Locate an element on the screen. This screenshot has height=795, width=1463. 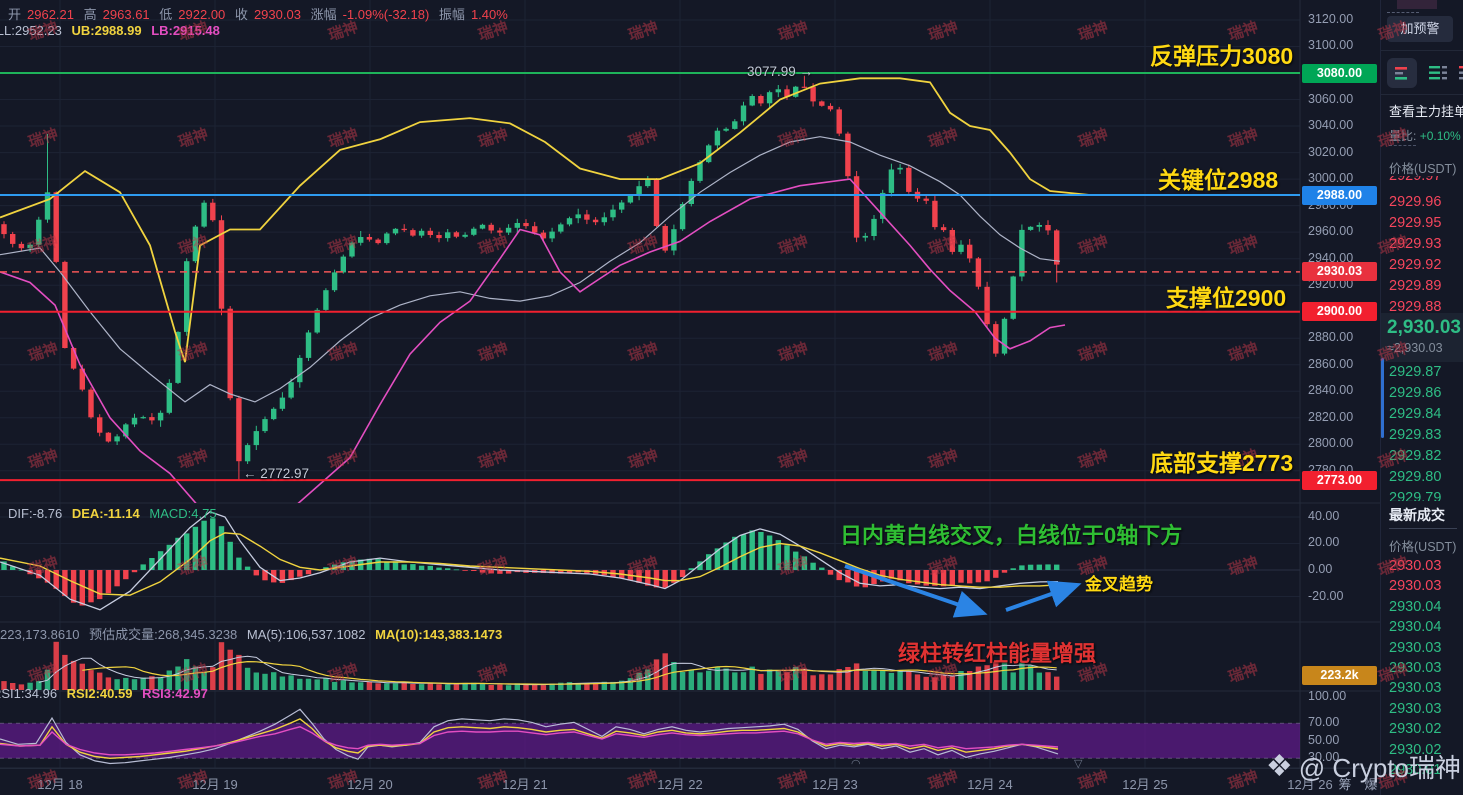
time-axis-label: 12月 22 is located at coordinates (680, 784).